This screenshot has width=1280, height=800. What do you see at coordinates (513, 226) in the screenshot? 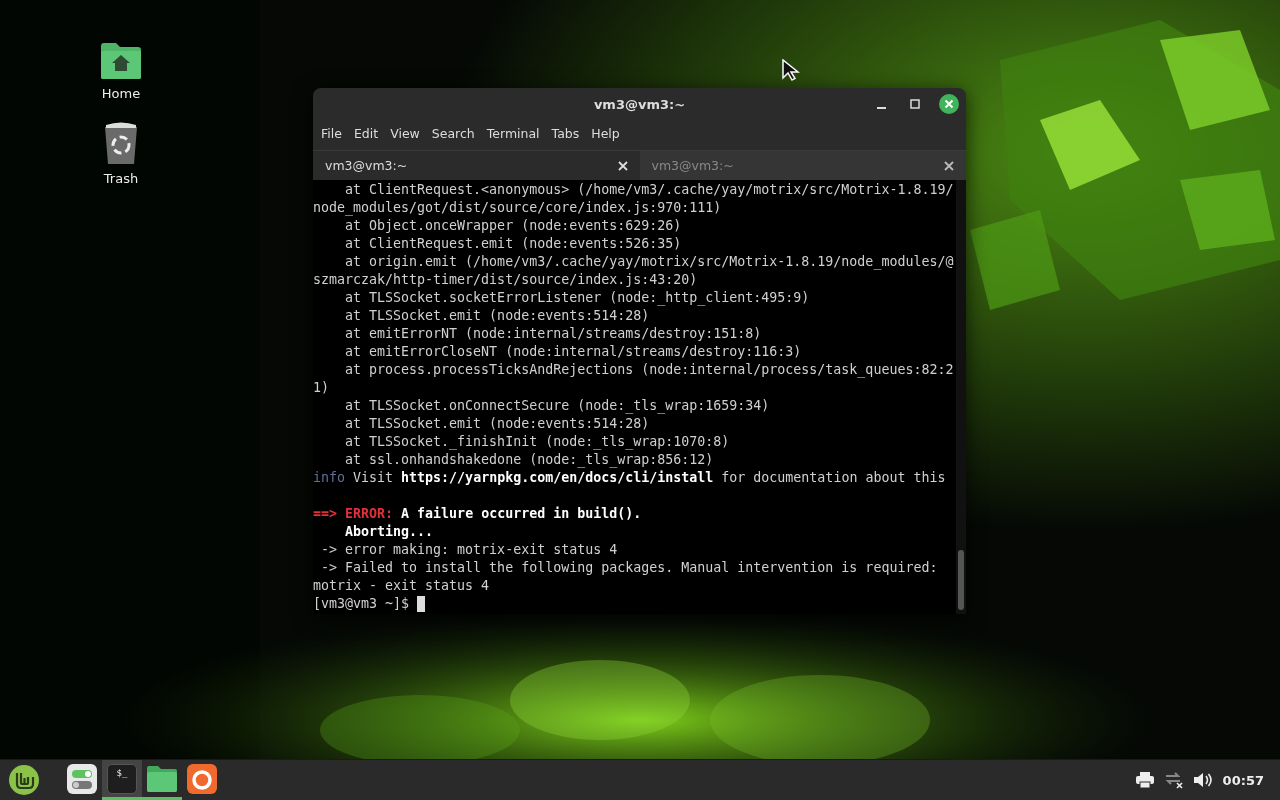
I see `terminal-line: at Object.onceWrapper (node:events:629:26)` at bounding box center [513, 226].